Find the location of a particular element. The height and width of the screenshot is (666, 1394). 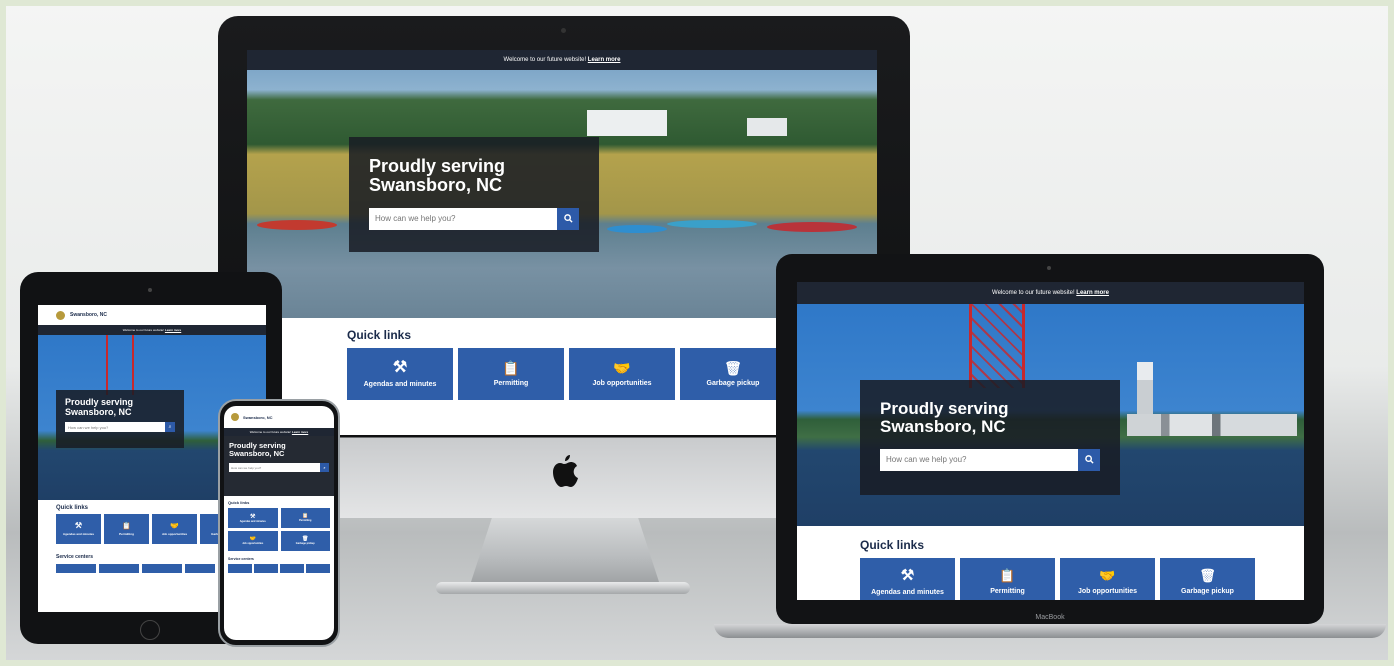

imac-hero-box: Proudly serving Swansboro, NC is located at coordinates (474, 194).